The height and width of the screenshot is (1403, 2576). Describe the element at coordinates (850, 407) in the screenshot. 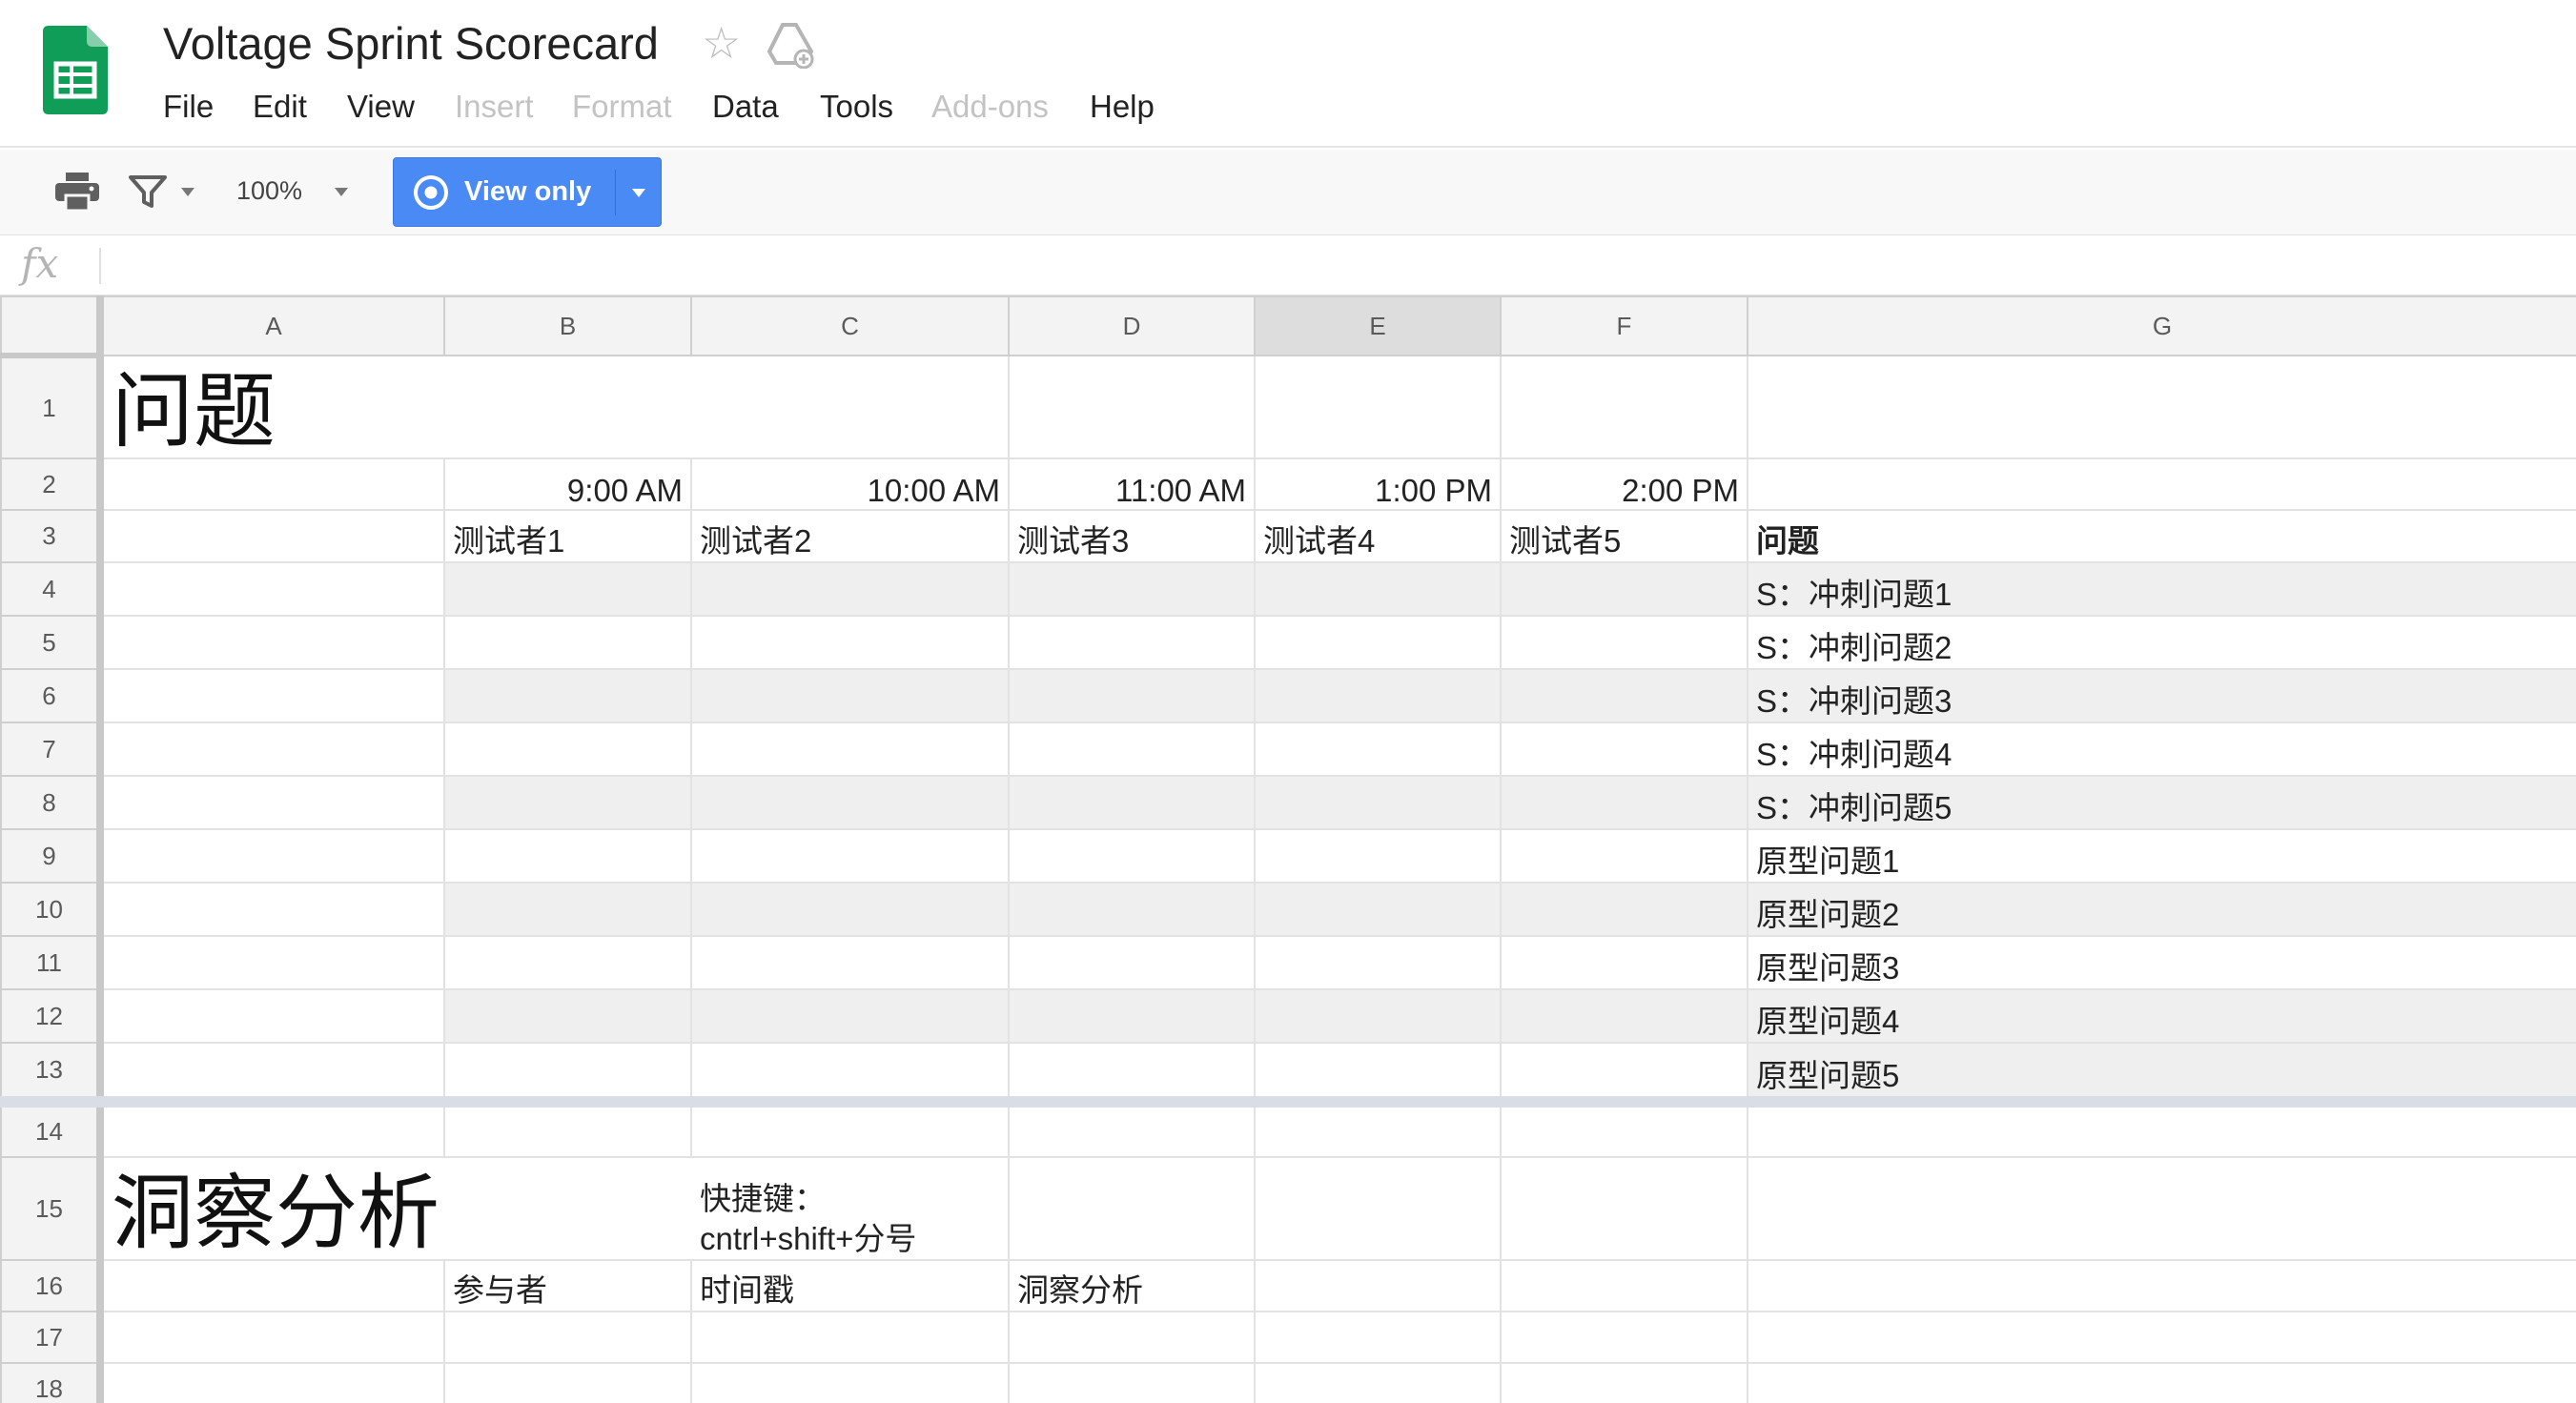

I see `cell-c1` at that location.